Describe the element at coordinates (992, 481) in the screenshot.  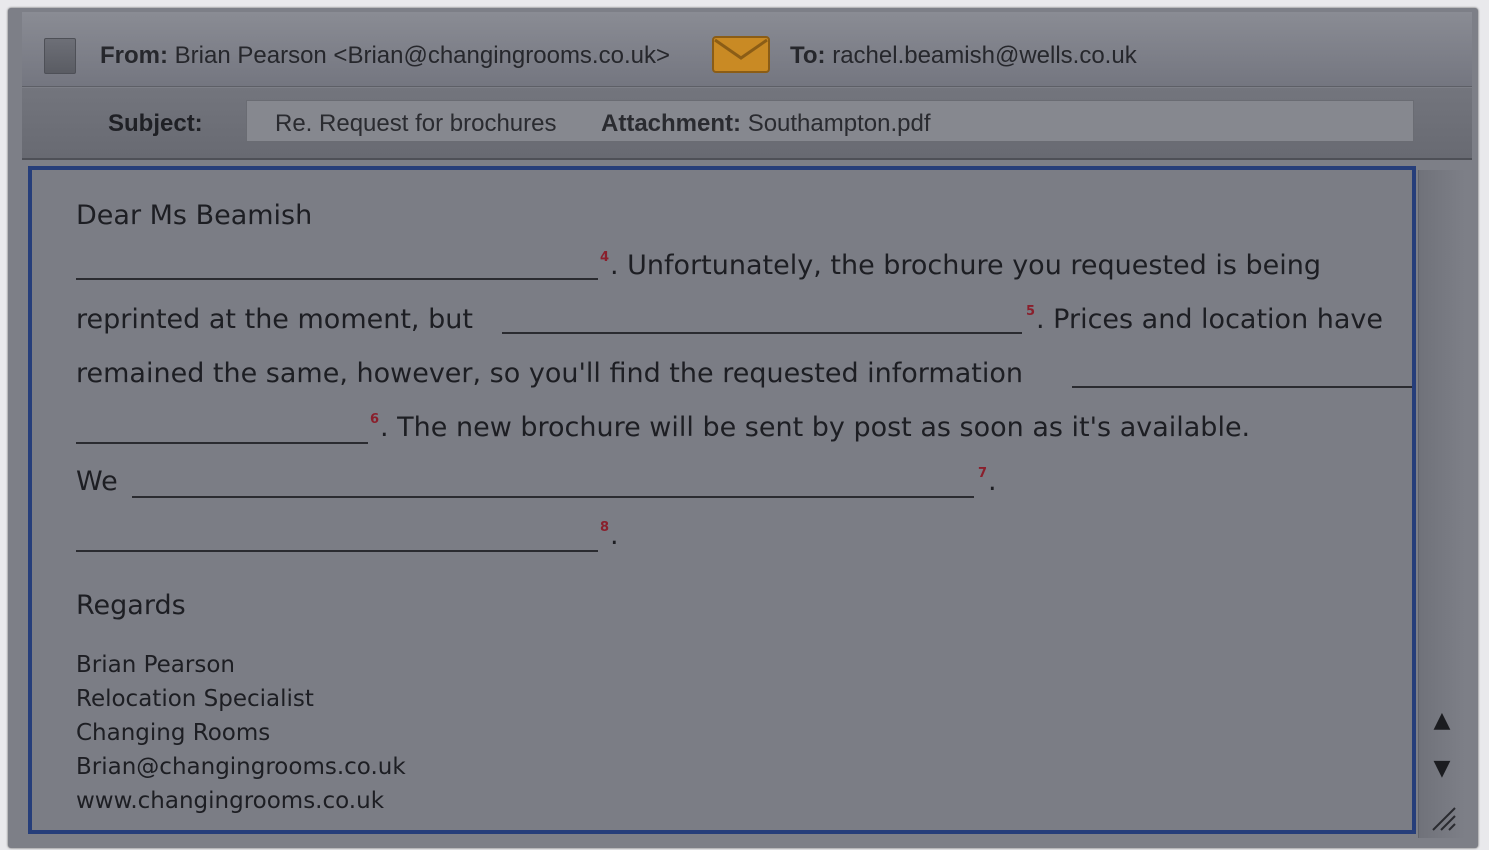
I see `line5-after: .` at that location.